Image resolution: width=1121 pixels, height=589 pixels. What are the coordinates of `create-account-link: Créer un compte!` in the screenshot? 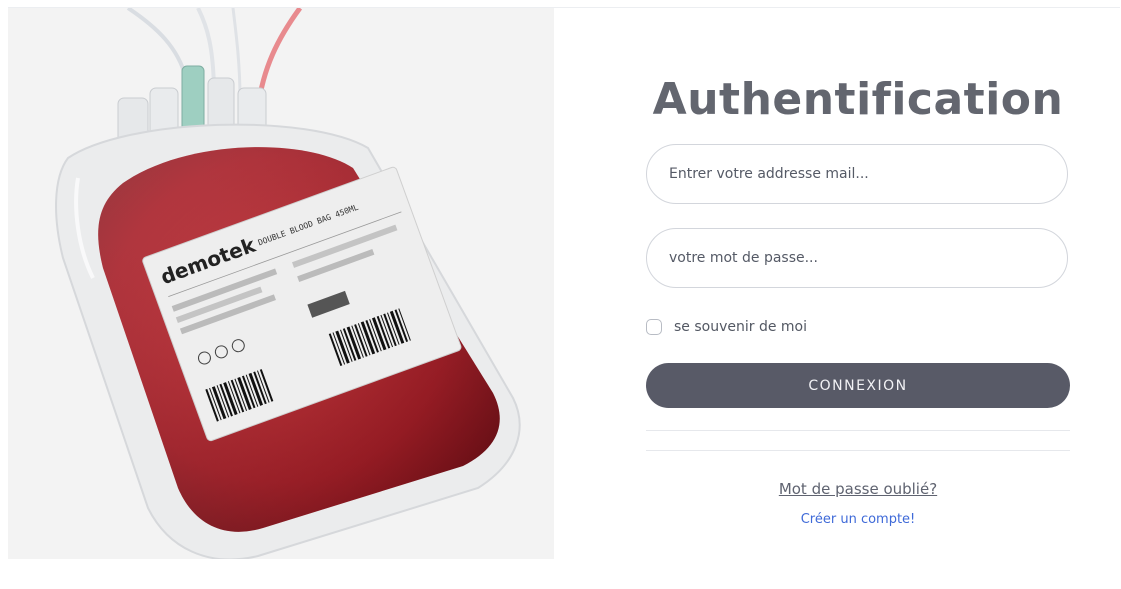 It's located at (858, 519).